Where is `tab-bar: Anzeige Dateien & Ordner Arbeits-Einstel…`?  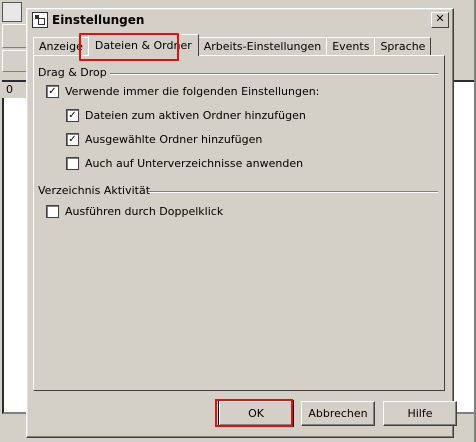 tab-bar: Anzeige Dateien & Ordner Arbeits-Einstel… is located at coordinates (232, 45).